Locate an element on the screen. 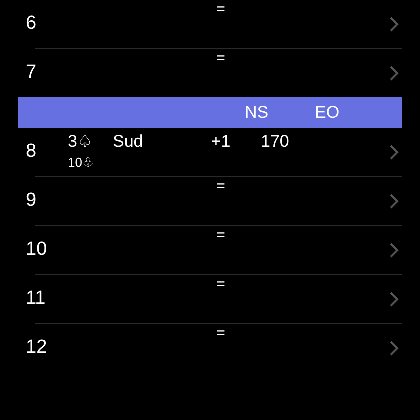 This screenshot has width=420, height=420. board-row: 9 = is located at coordinates (210, 201).